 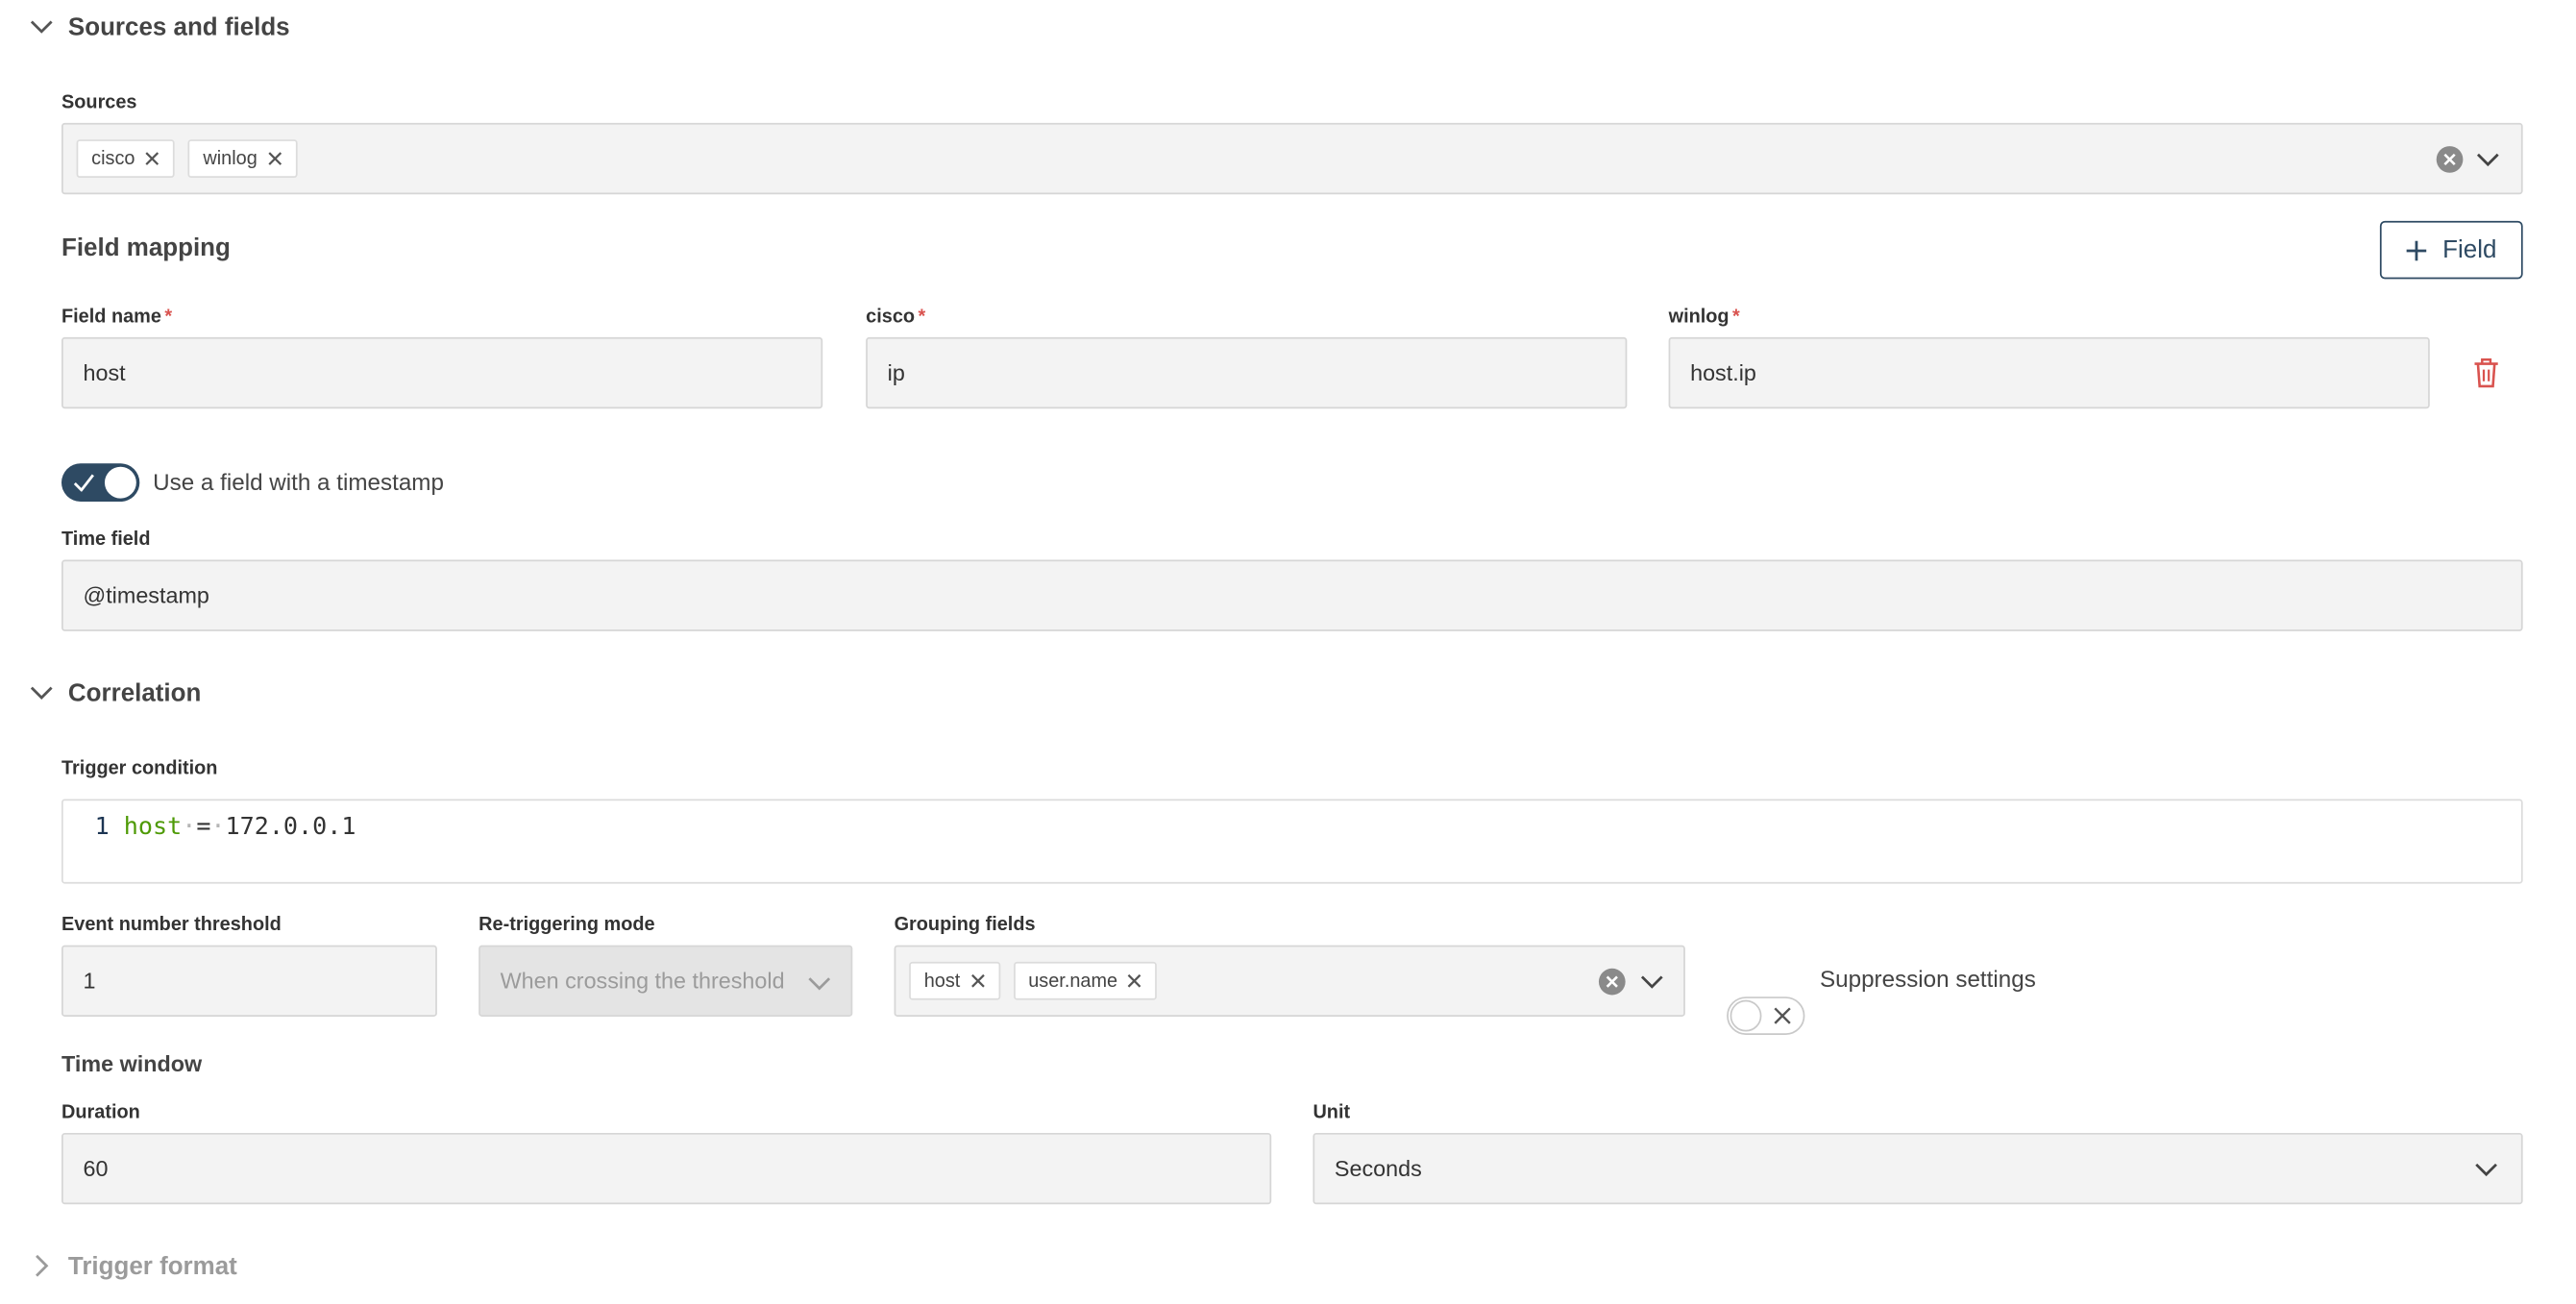 What do you see at coordinates (100, 1112) in the screenshot?
I see `duration-label: Duration` at bounding box center [100, 1112].